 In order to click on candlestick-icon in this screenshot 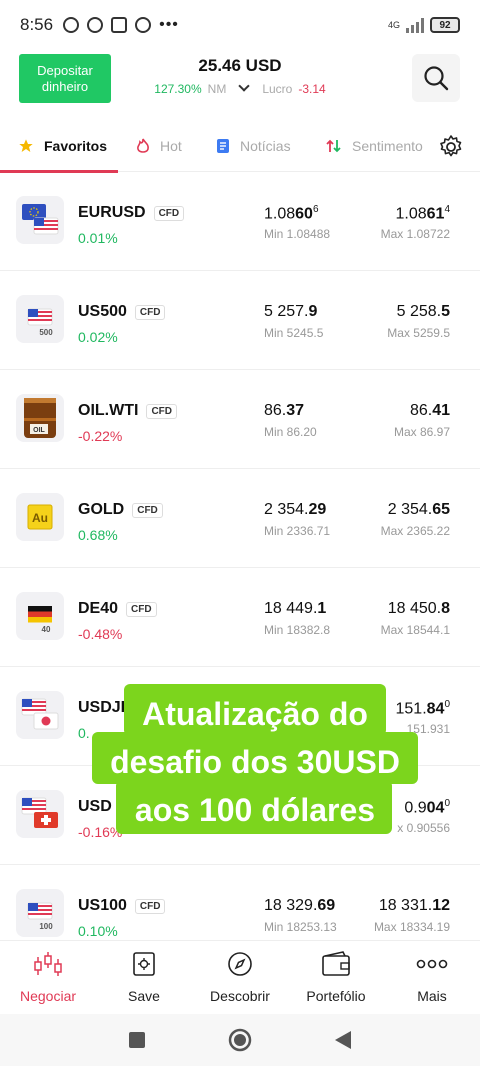, I will do `click(48, 964)`.